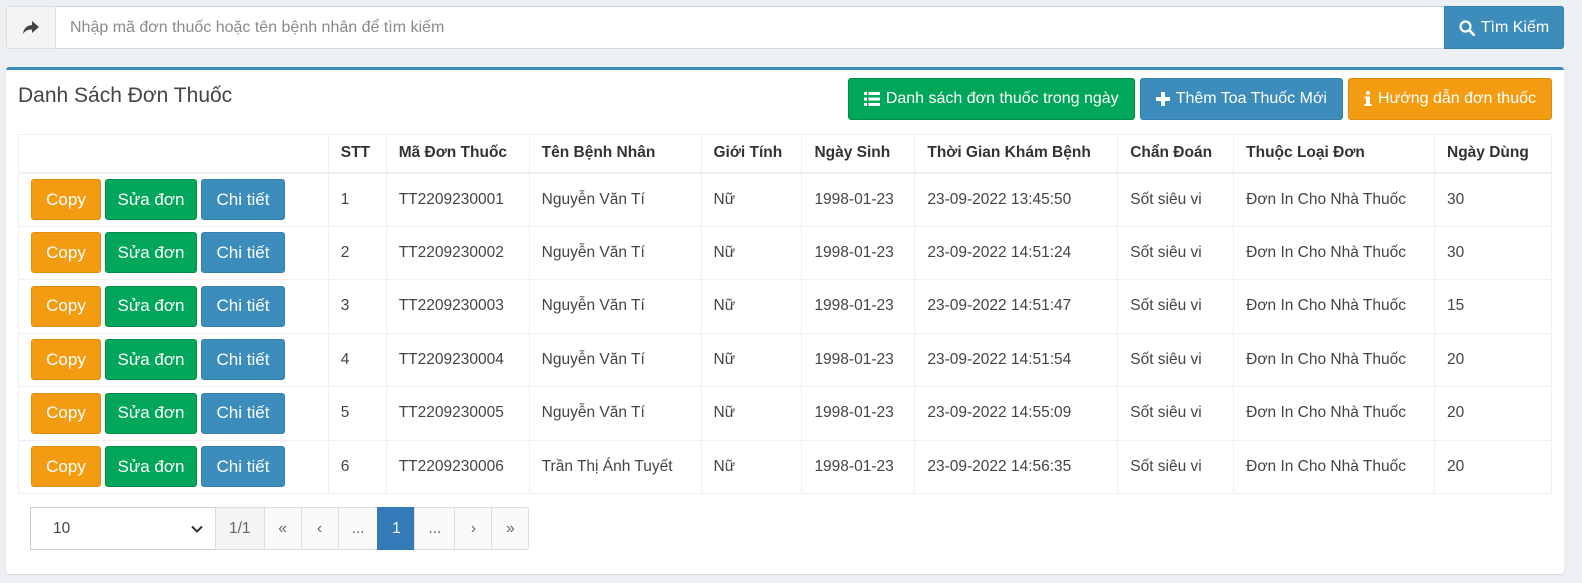  Describe the element at coordinates (1493, 306) in the screenshot. I see `cell-days: 15` at that location.